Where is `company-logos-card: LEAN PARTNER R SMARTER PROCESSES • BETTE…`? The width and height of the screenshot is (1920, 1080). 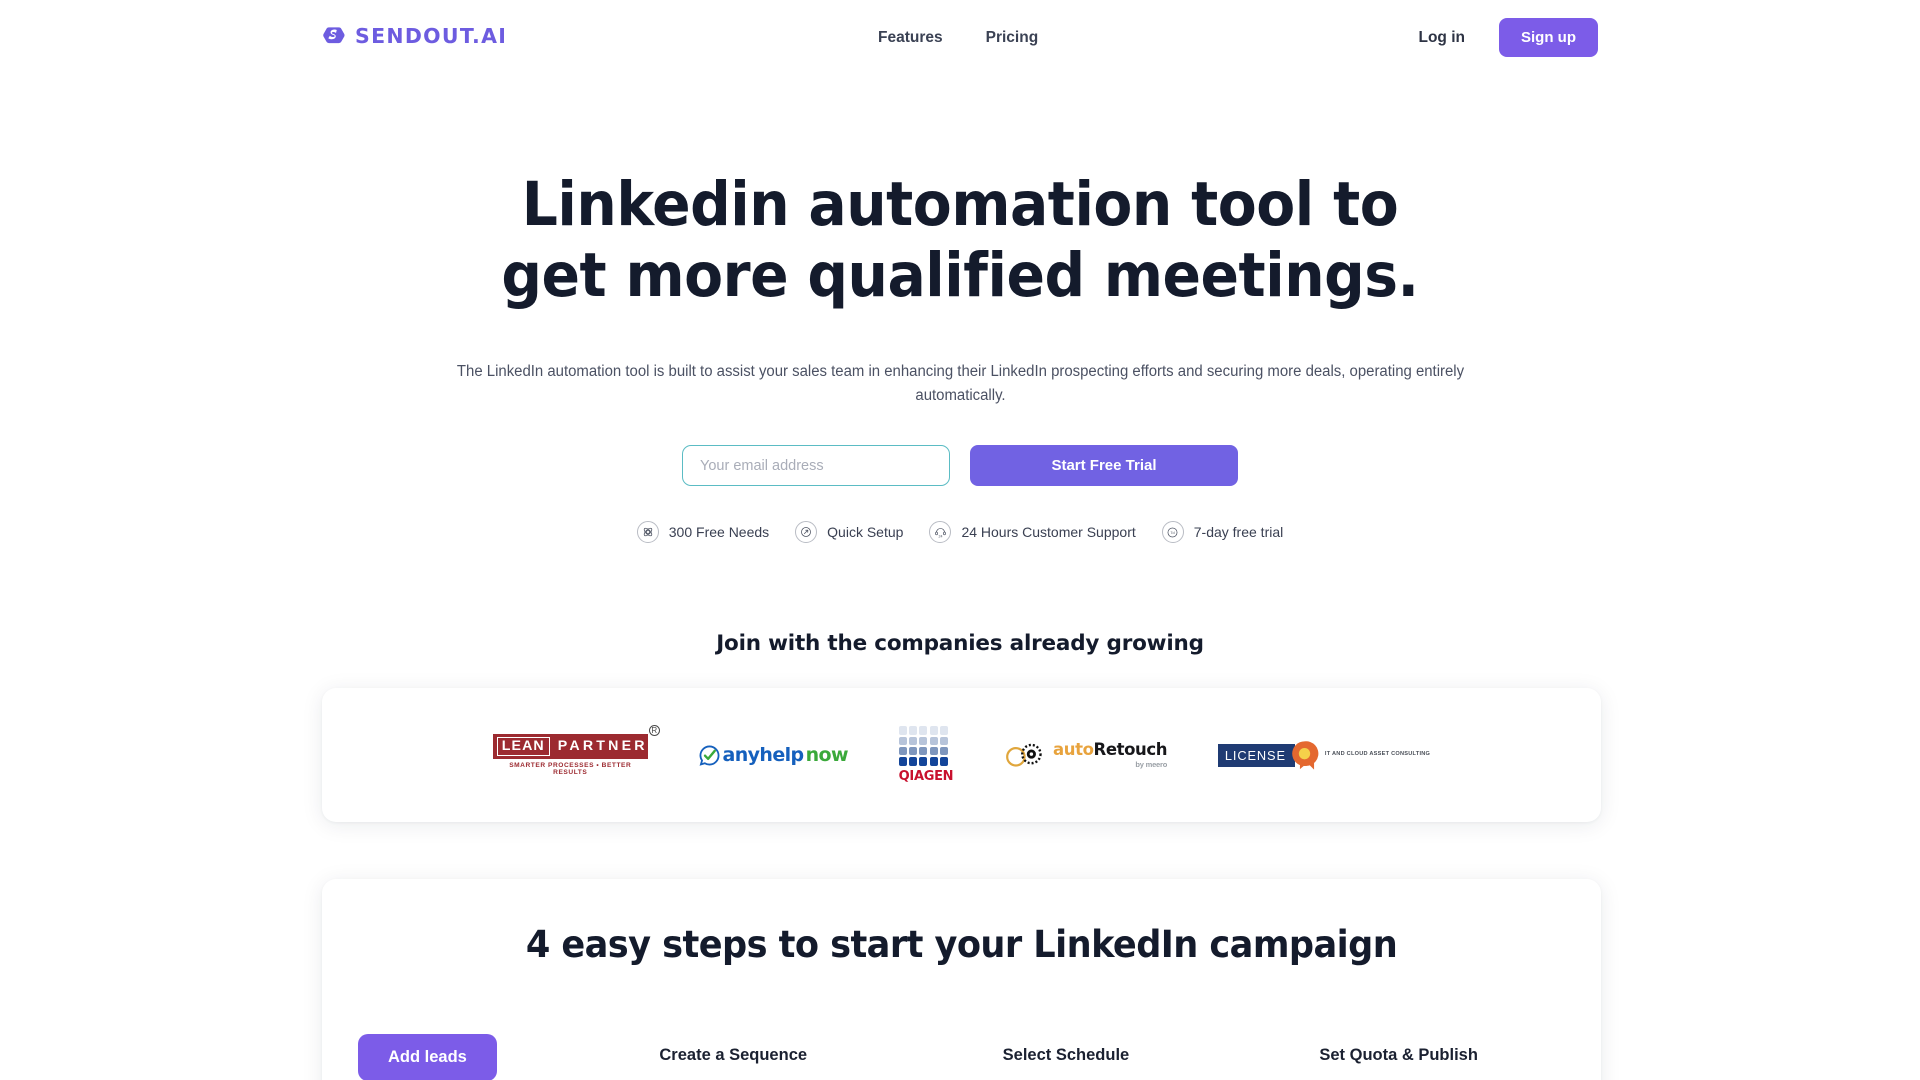
company-logos-card: LEAN PARTNER R SMARTER PROCESSES • BETTE… is located at coordinates (961, 755).